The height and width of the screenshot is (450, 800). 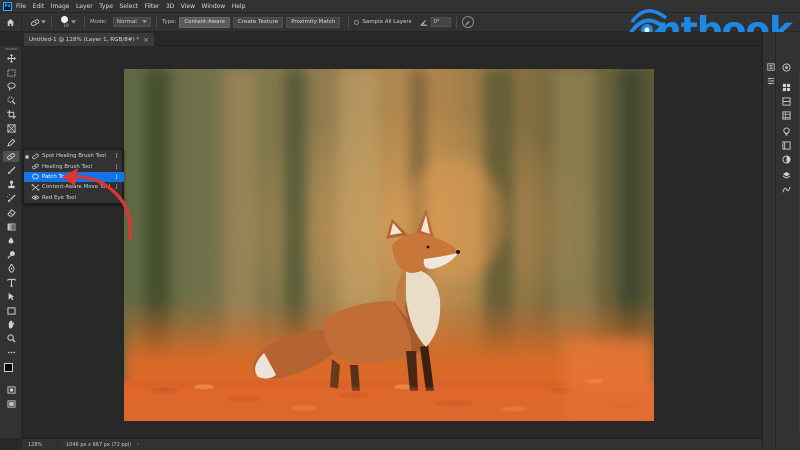 I want to click on rectangular-marquee-icon, so click(x=11, y=72).